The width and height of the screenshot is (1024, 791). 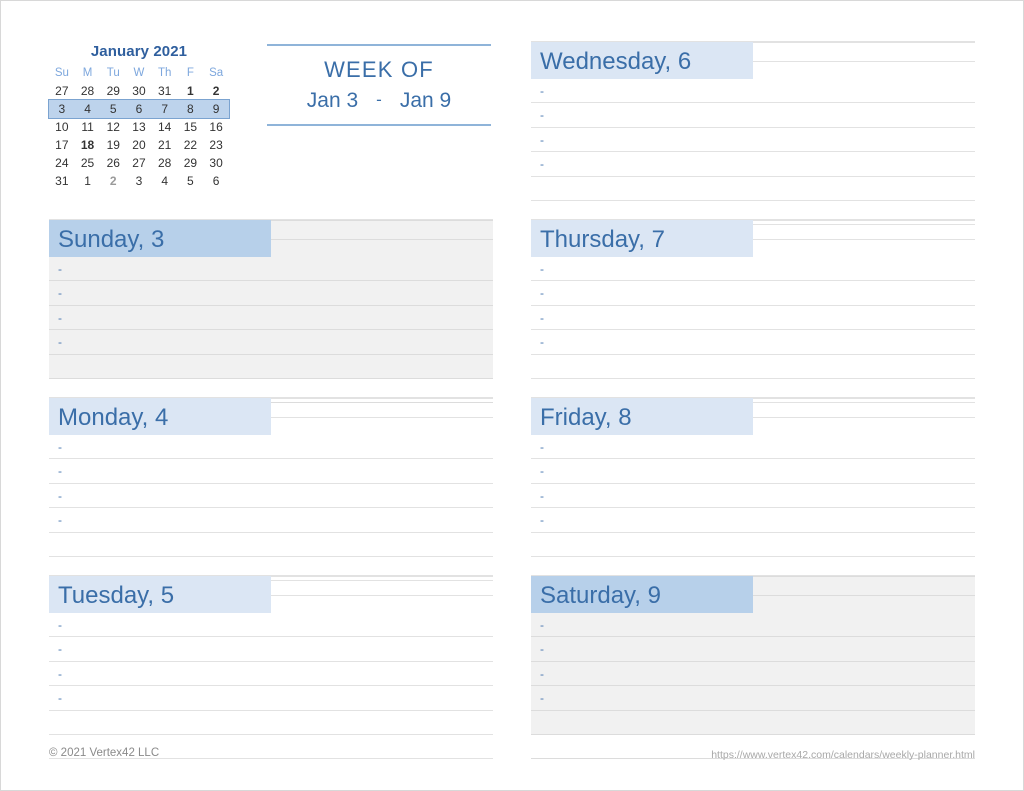 I want to click on day-title-thursday: Thursday, 7, so click(x=602, y=239).